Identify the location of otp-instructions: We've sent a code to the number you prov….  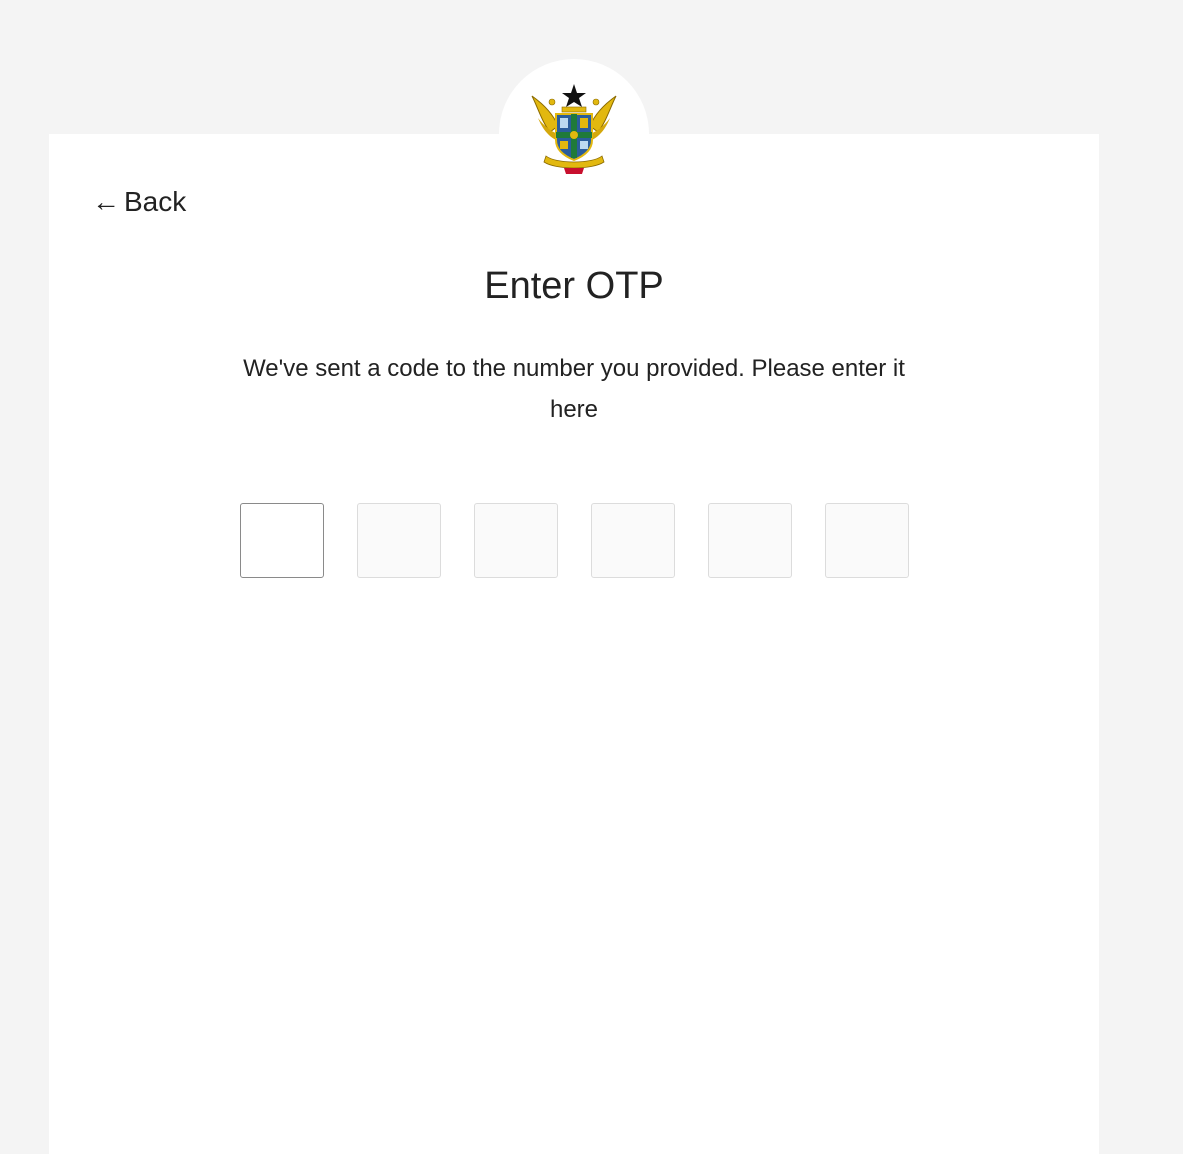
(574, 389).